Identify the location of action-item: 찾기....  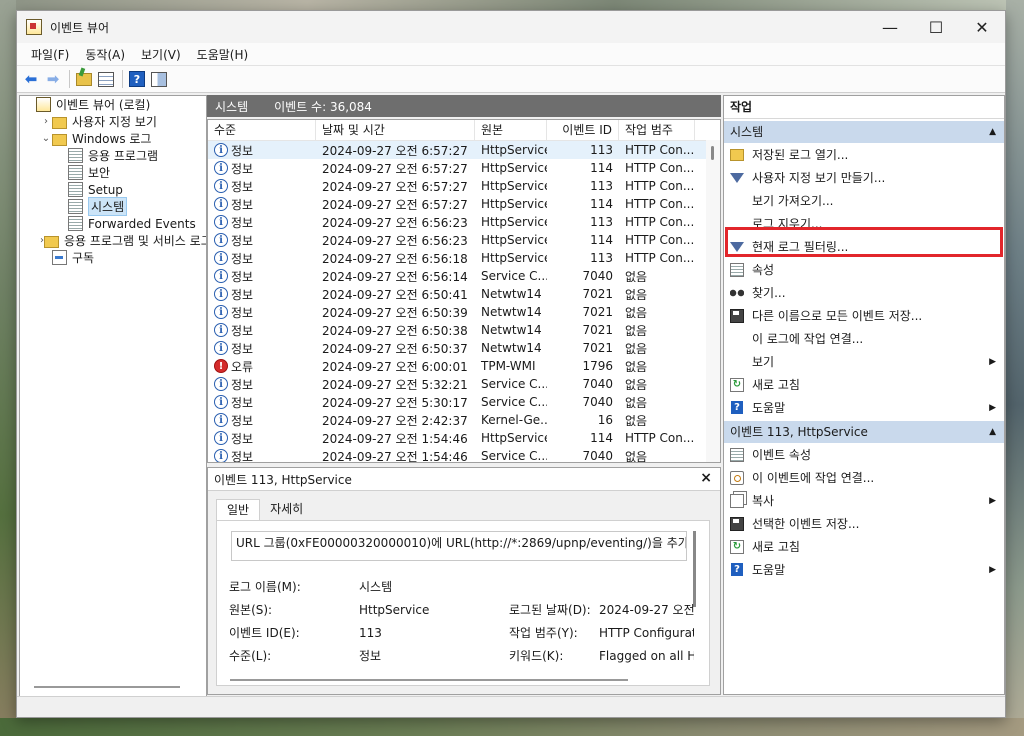
(864, 292).